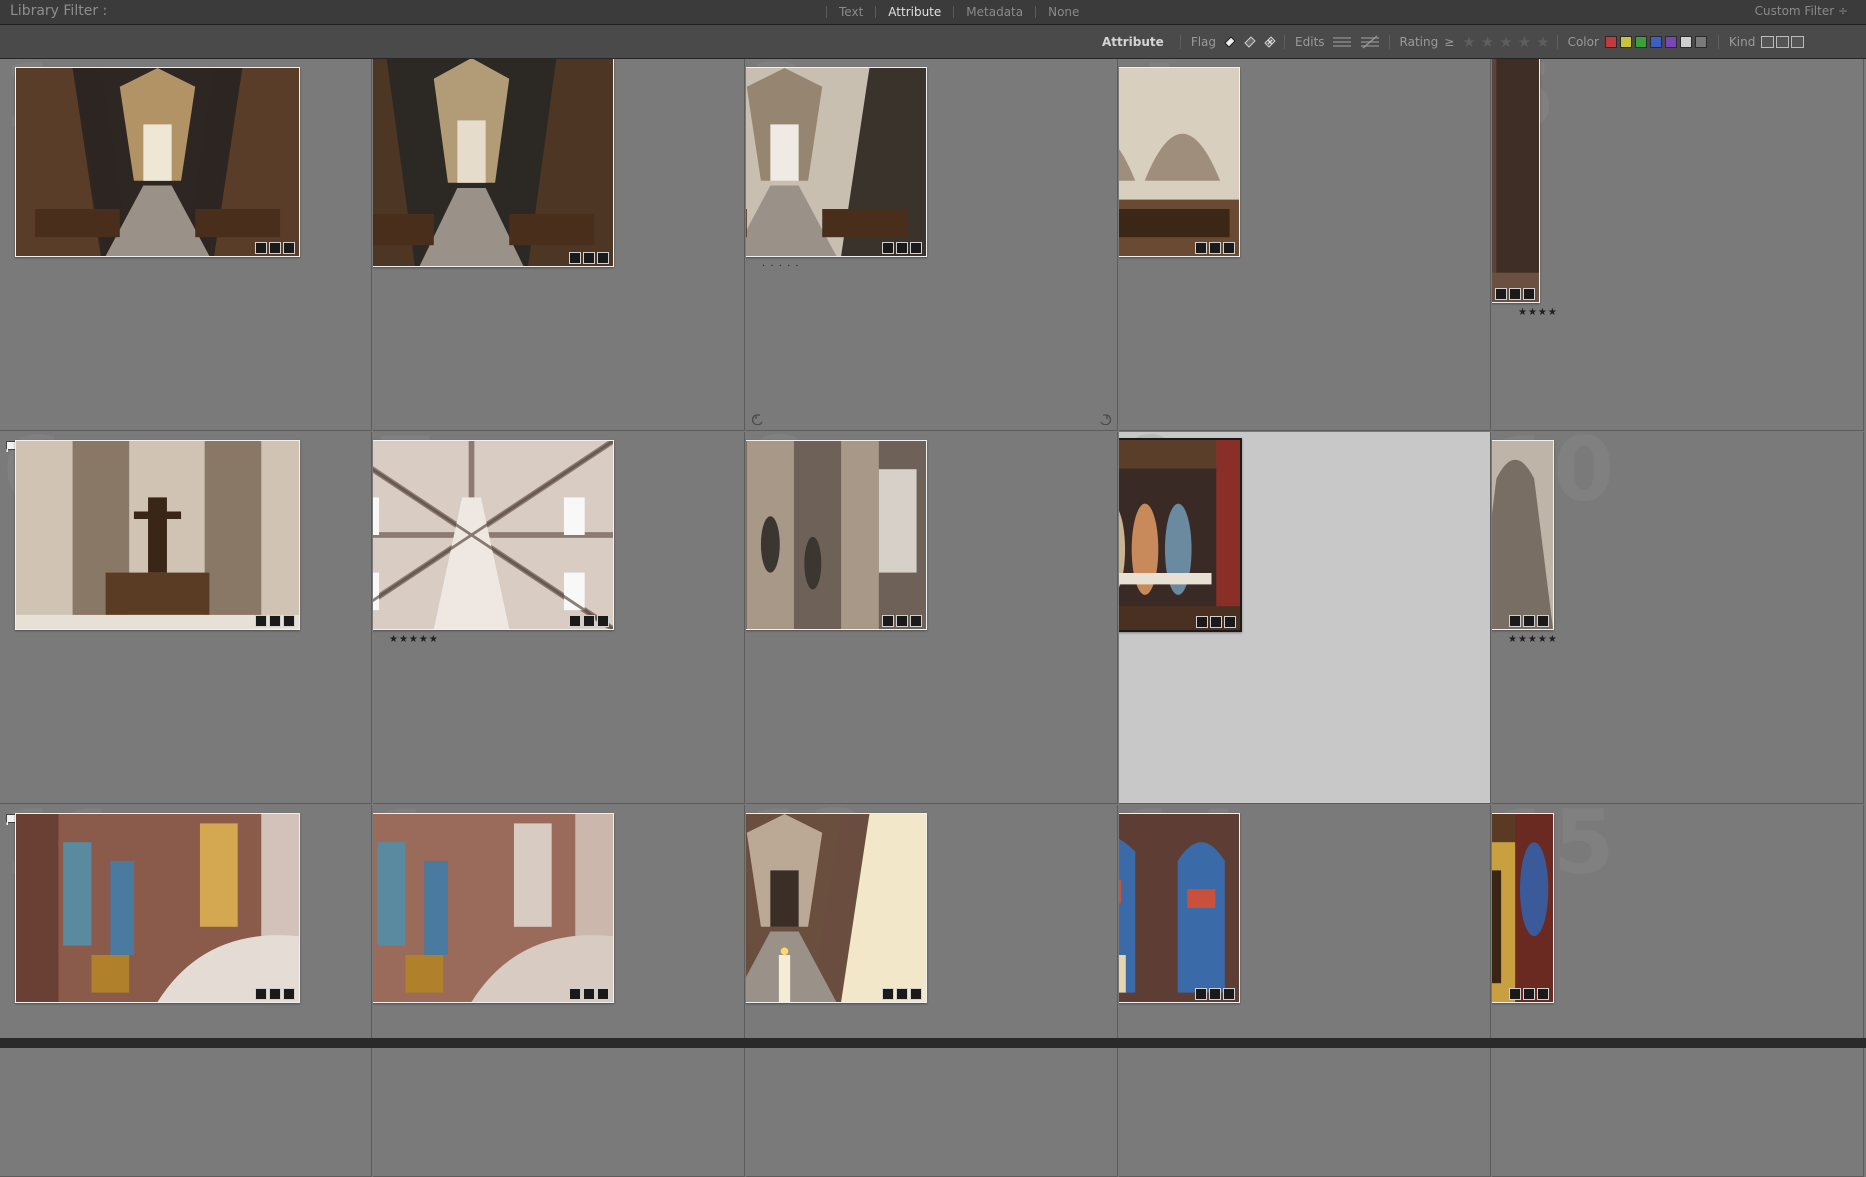 This screenshot has width=1866, height=1177. I want to click on star-rating: ★★★★, so click(1538, 312).